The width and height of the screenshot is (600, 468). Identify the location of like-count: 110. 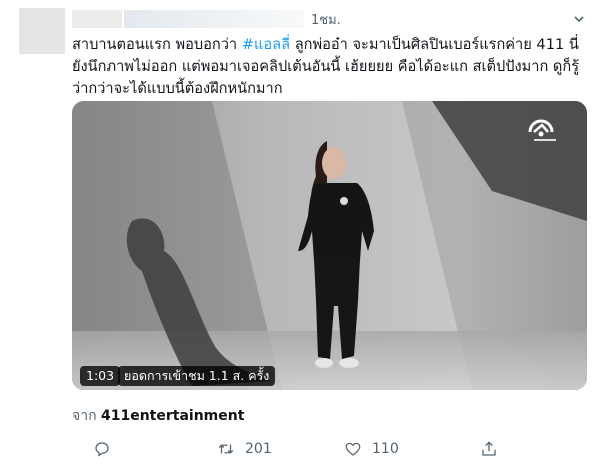
(385, 449).